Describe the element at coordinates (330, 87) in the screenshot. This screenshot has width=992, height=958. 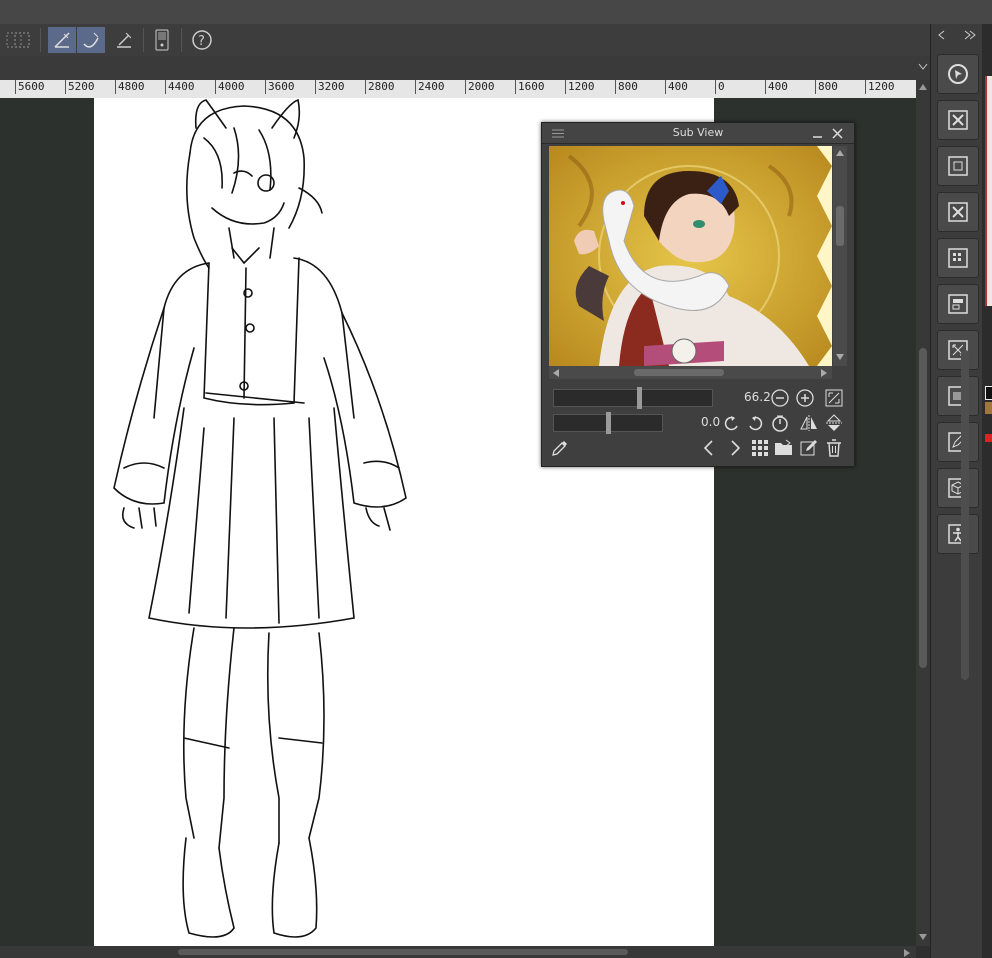
I see `ruler-tick: 3200` at that location.